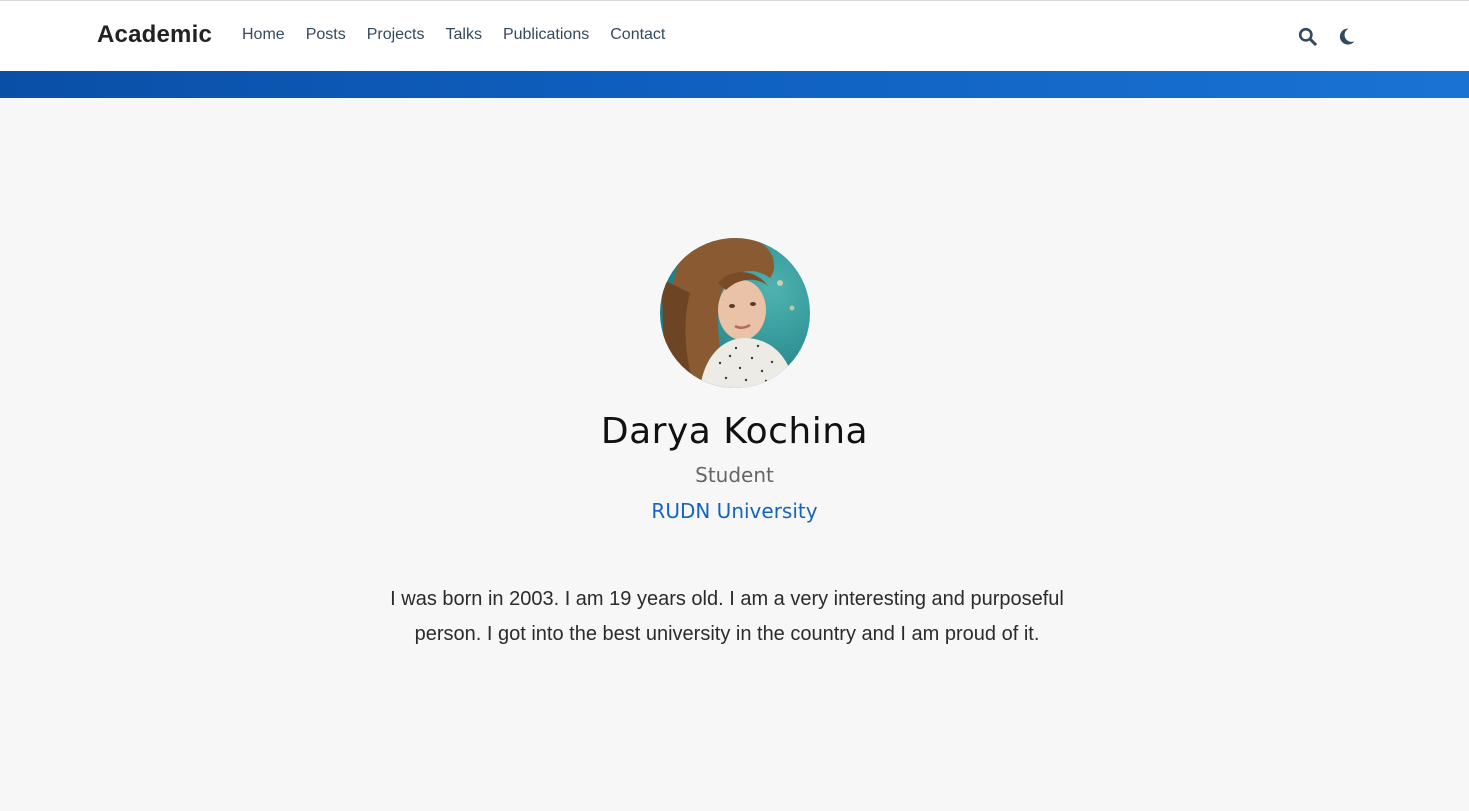 This screenshot has width=1469, height=811. Describe the element at coordinates (734, 84) in the screenshot. I see `hero-banner` at that location.